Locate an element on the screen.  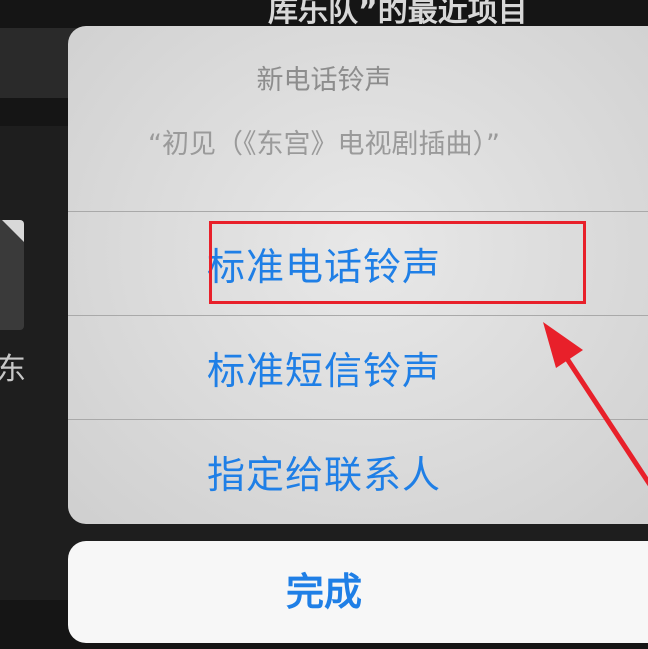
background-project-thumbnail is located at coordinates (12, 275).